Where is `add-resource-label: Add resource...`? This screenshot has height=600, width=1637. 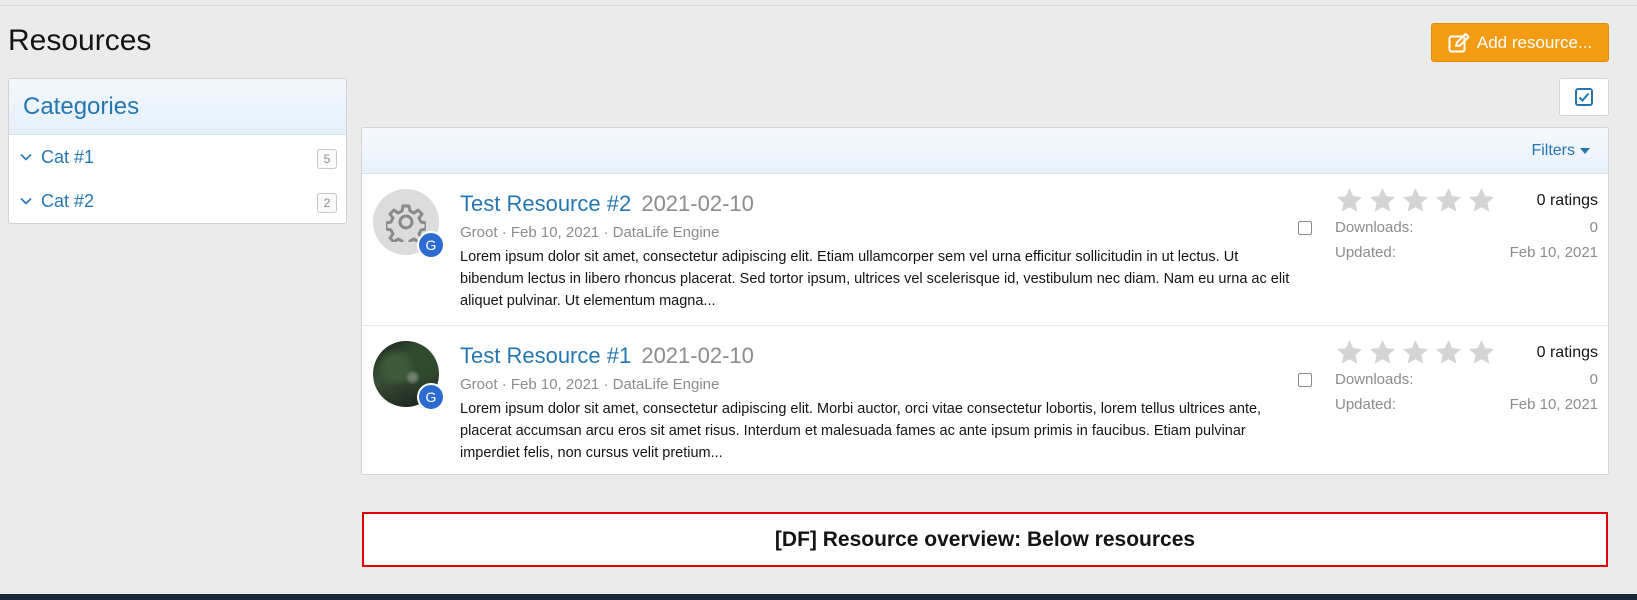 add-resource-label: Add resource... is located at coordinates (1534, 42).